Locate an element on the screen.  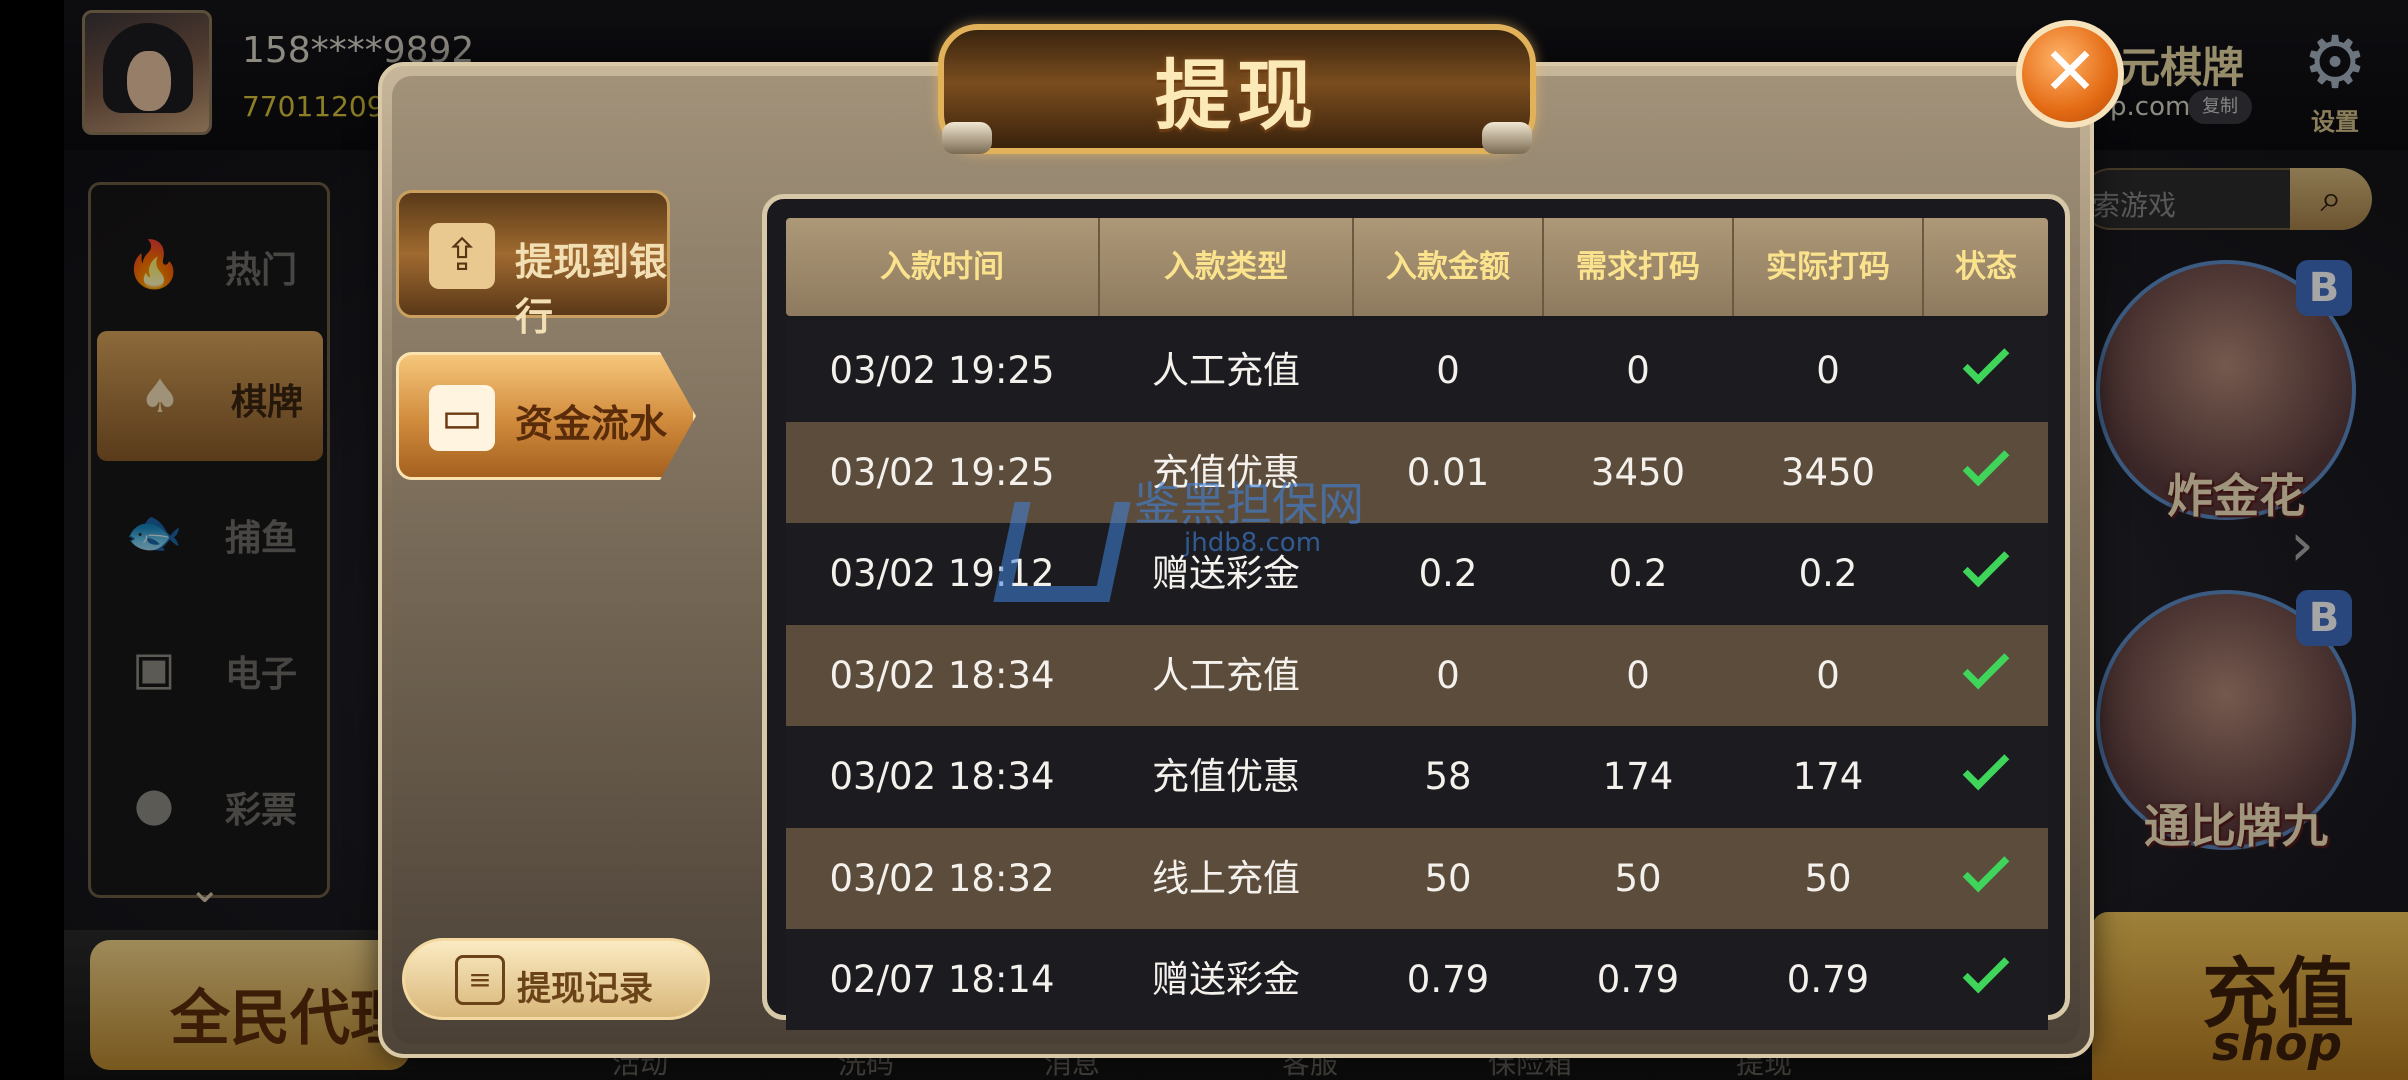
cell-amount: 50 is located at coordinates (1448, 878).